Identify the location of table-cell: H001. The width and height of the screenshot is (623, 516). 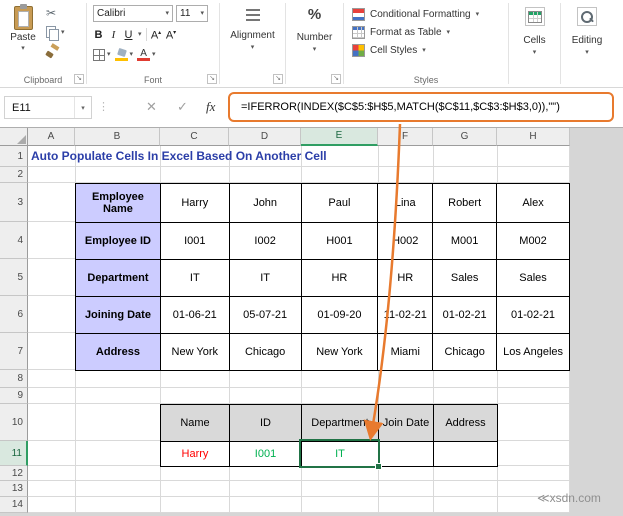
(339, 241).